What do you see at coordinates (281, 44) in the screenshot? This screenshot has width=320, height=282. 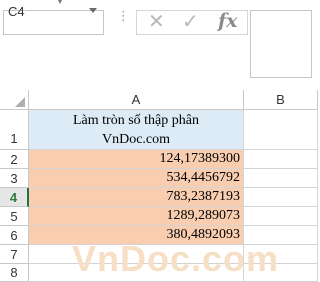 I see `formula-input` at bounding box center [281, 44].